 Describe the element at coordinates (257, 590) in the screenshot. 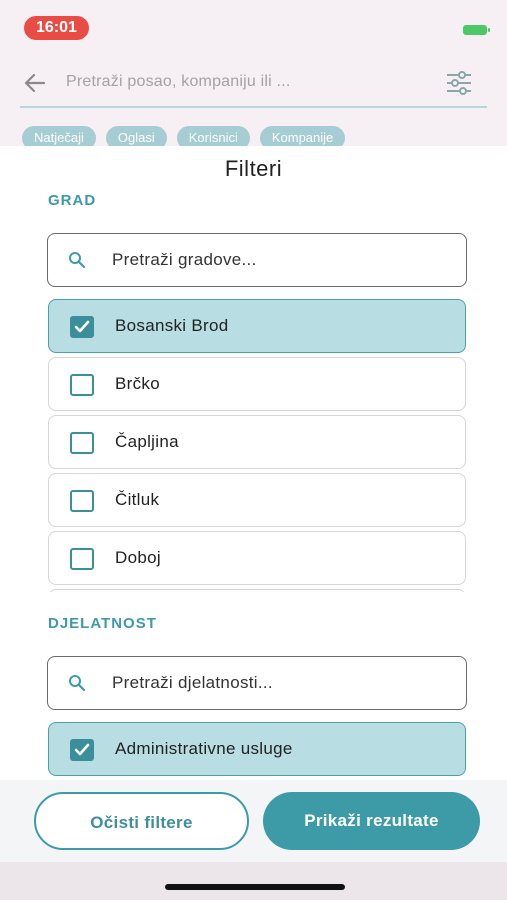

I see `city-option-next` at that location.